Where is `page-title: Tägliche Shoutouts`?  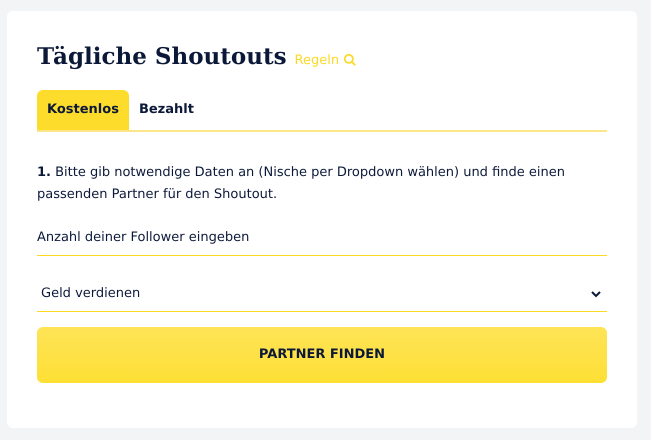
page-title: Tägliche Shoutouts is located at coordinates (162, 57).